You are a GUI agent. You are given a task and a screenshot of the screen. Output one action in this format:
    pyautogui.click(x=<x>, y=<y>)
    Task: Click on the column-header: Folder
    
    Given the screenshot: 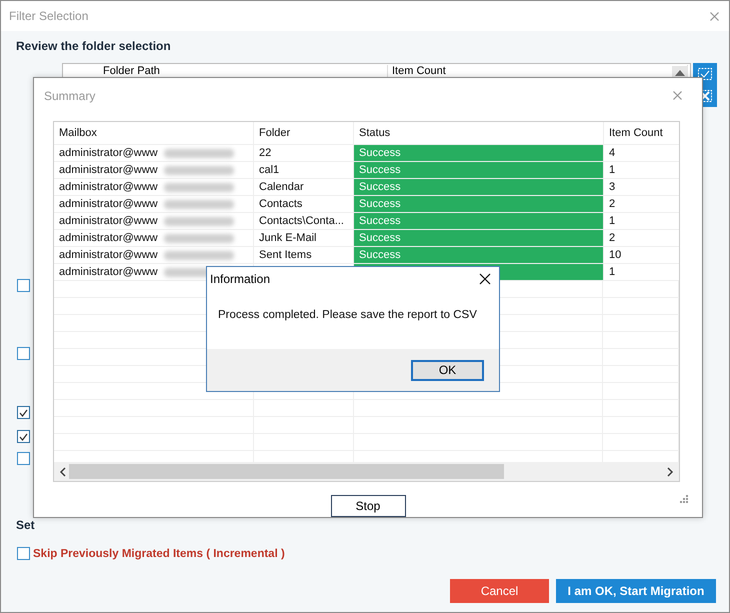 What is the action you would take?
    pyautogui.click(x=304, y=133)
    